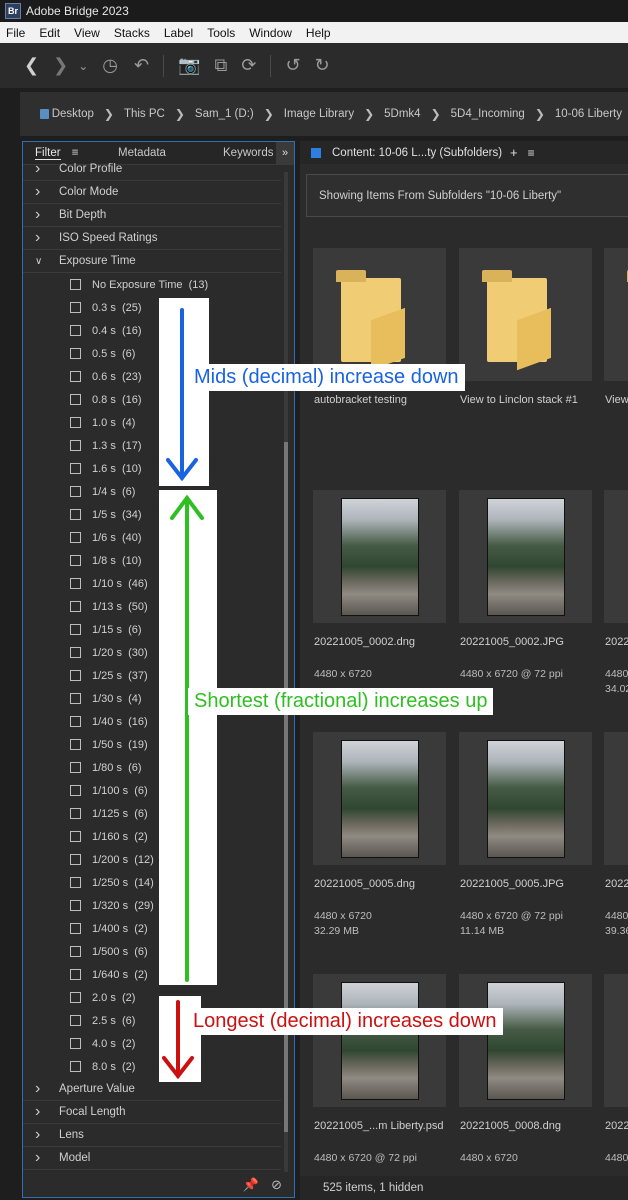 This screenshot has height=1200, width=628. What do you see at coordinates (326, 377) in the screenshot?
I see `annotation-mids: Mids (decimal) increase down` at bounding box center [326, 377].